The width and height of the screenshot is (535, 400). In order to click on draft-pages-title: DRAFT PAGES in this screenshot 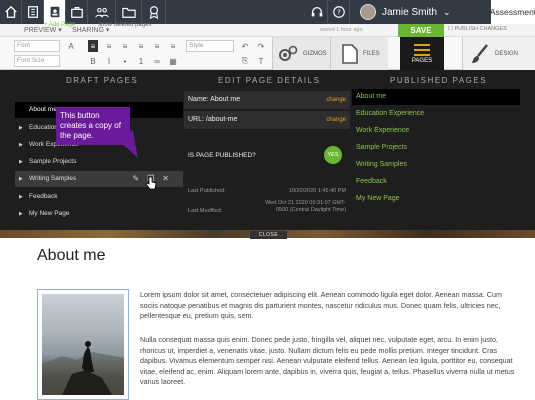, I will do `click(102, 80)`.